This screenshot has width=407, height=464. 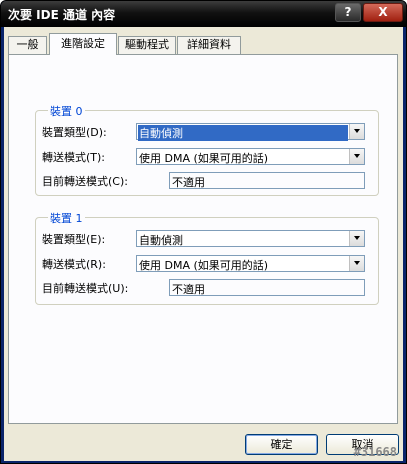 What do you see at coordinates (188, 289) in the screenshot?
I see `device-1-current-value: 不適用` at bounding box center [188, 289].